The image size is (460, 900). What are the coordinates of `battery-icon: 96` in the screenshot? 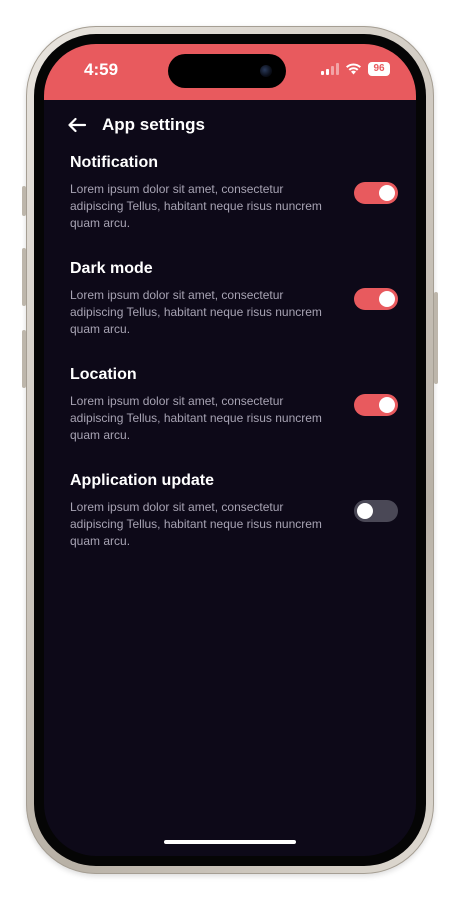 It's located at (379, 69).